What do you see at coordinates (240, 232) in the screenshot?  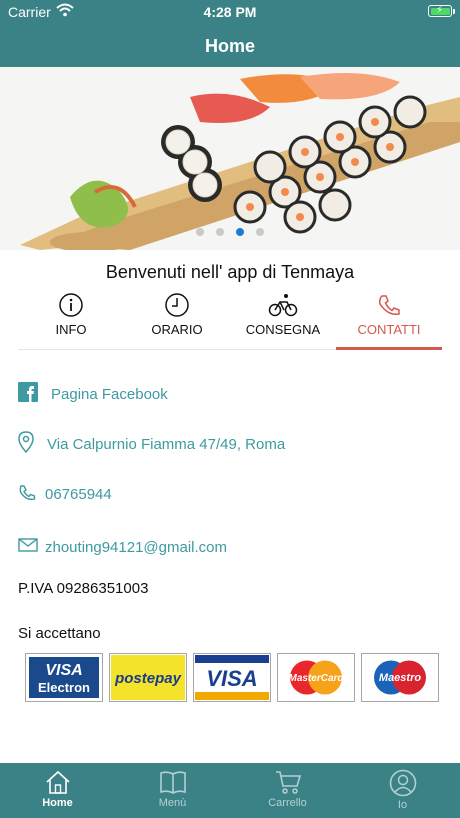 I see `carousel-dot-active` at bounding box center [240, 232].